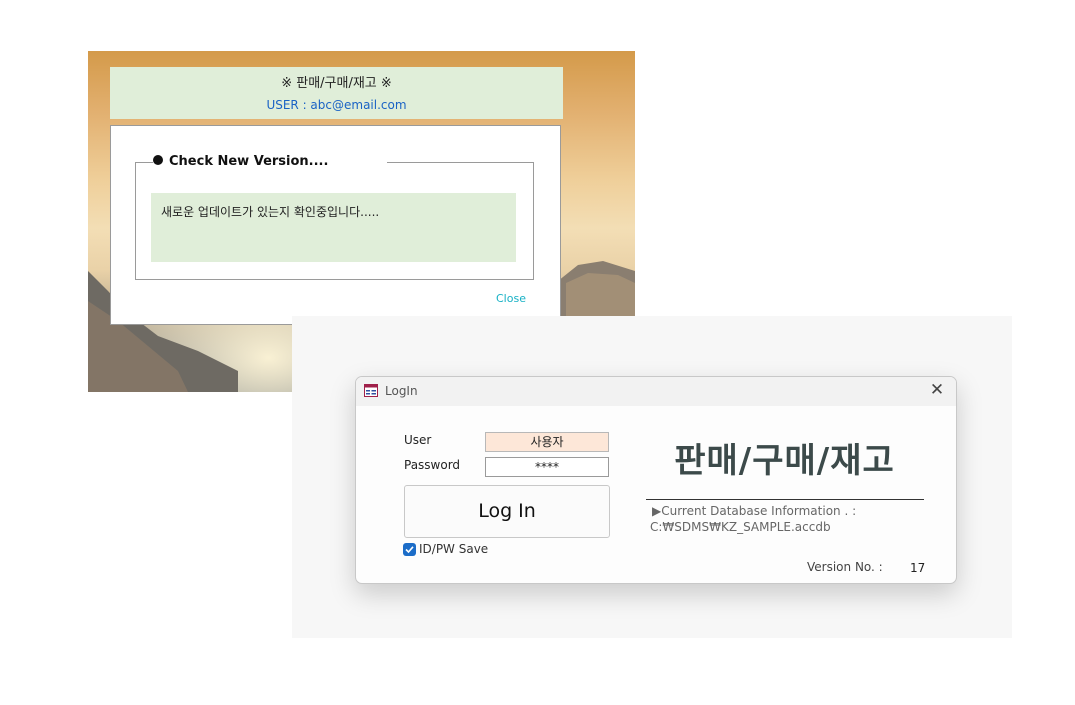  Describe the element at coordinates (401, 391) in the screenshot. I see `window-title: LogIn` at that location.